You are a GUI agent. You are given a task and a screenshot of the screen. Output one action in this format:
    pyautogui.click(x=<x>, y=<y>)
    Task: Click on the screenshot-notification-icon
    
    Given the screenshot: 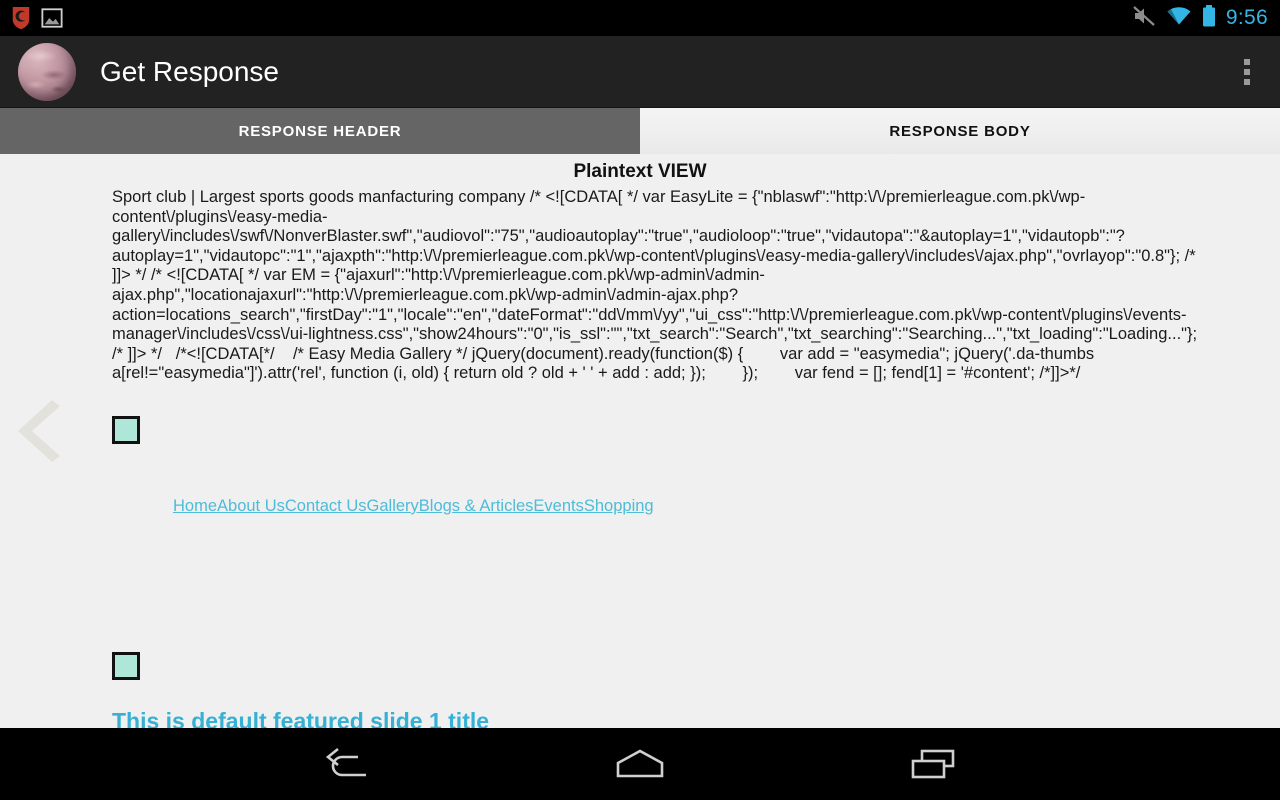 What is the action you would take?
    pyautogui.click(x=52, y=18)
    